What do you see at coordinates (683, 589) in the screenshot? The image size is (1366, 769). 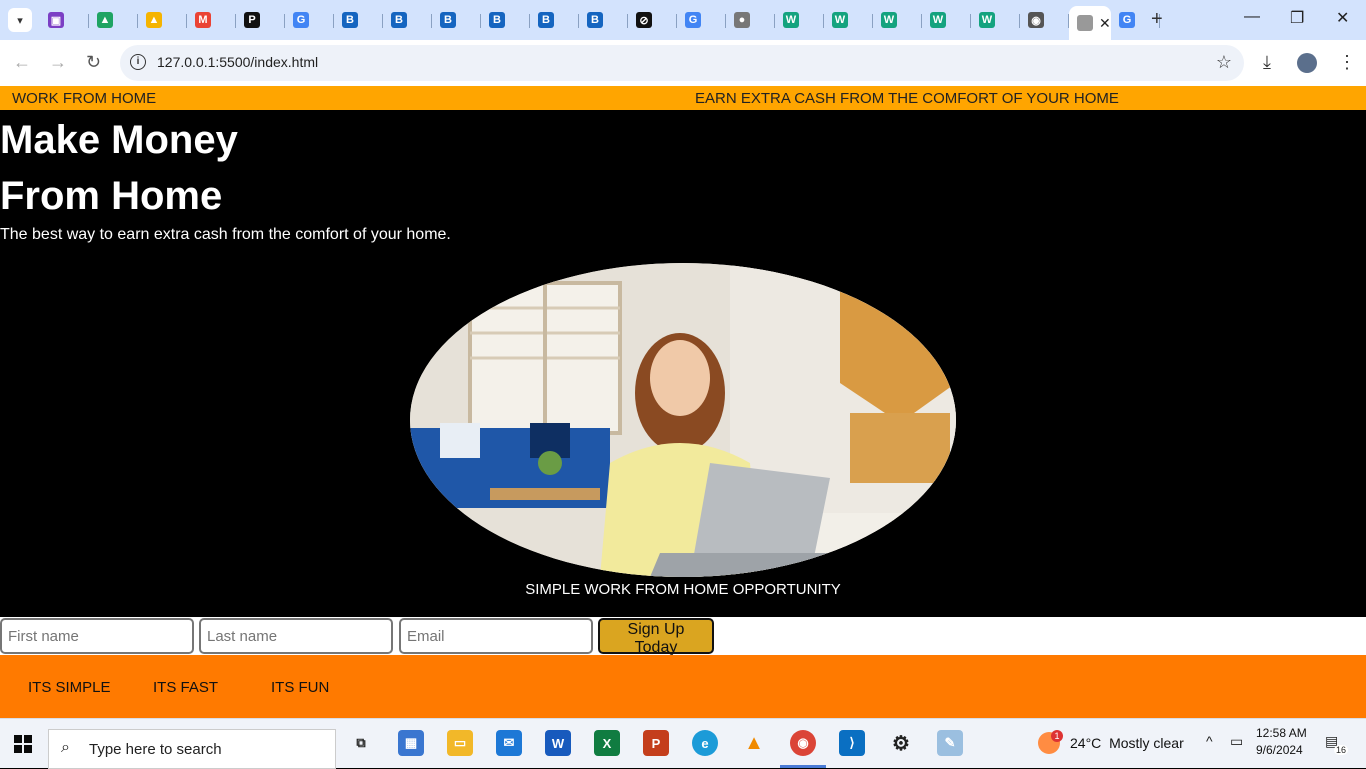 I see `photo-caption: SIMPLE WORK FROM HOME OPPORTUNITY` at bounding box center [683, 589].